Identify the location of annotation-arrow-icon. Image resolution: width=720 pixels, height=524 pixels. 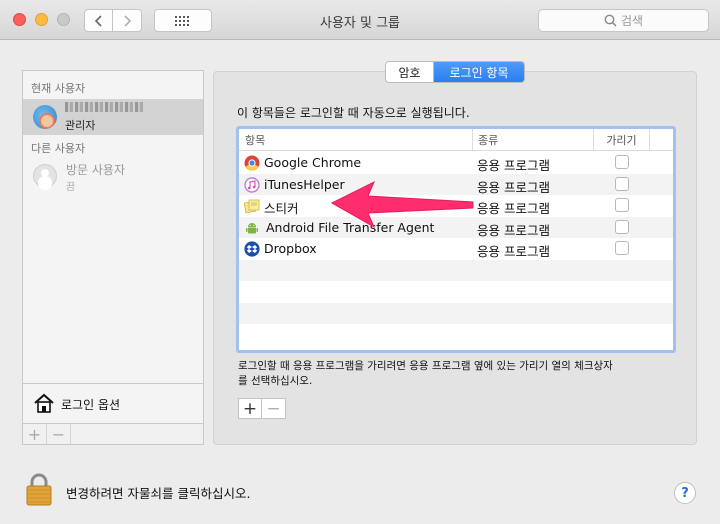
(402, 204).